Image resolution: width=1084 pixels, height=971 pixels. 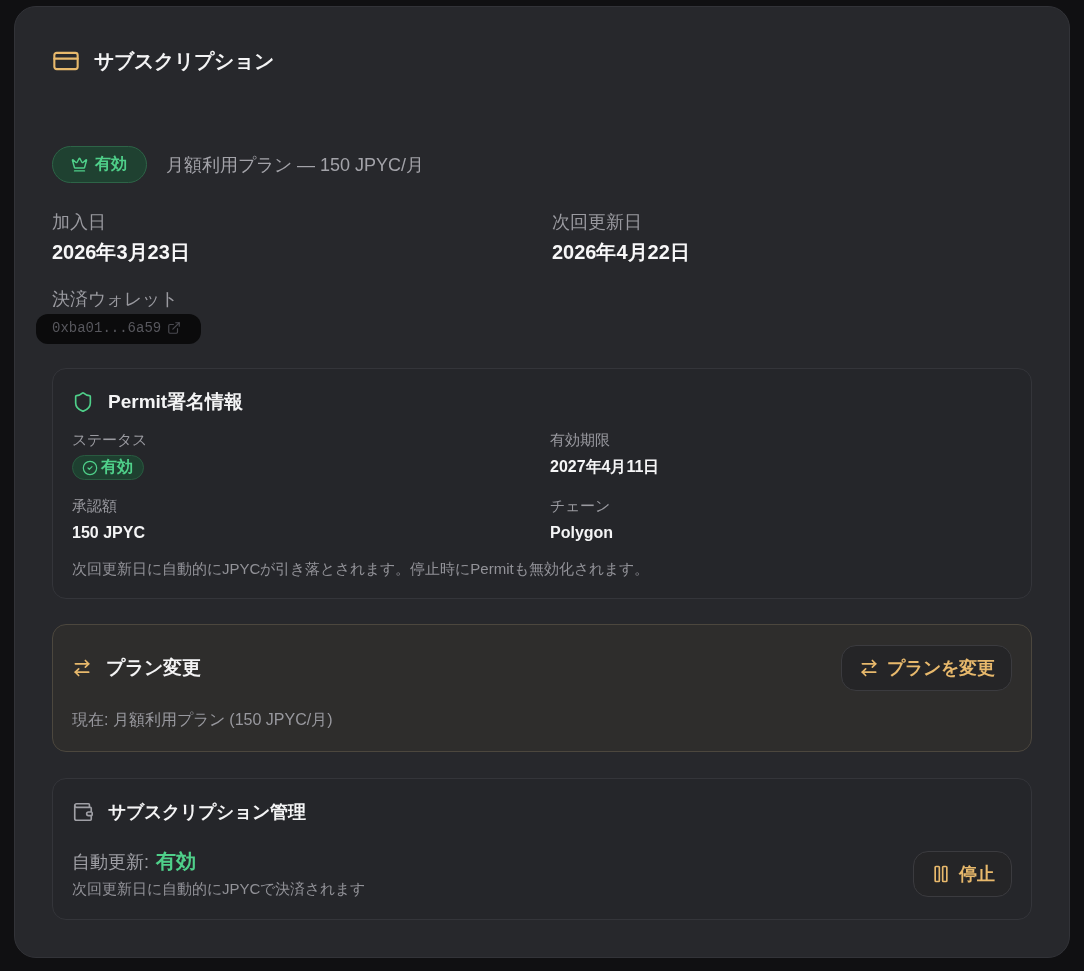 What do you see at coordinates (121, 252) in the screenshot?
I see `detail-value: 2026年3月23日` at bounding box center [121, 252].